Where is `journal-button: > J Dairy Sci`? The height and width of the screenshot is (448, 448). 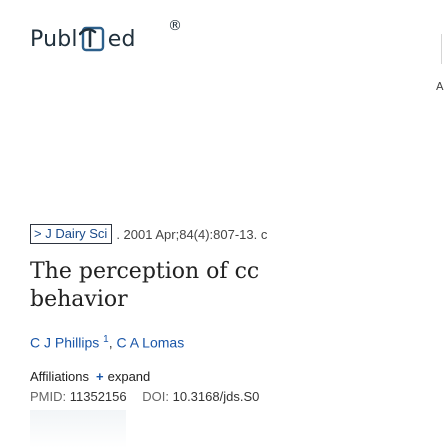 journal-button: > J Dairy Sci is located at coordinates (71, 234).